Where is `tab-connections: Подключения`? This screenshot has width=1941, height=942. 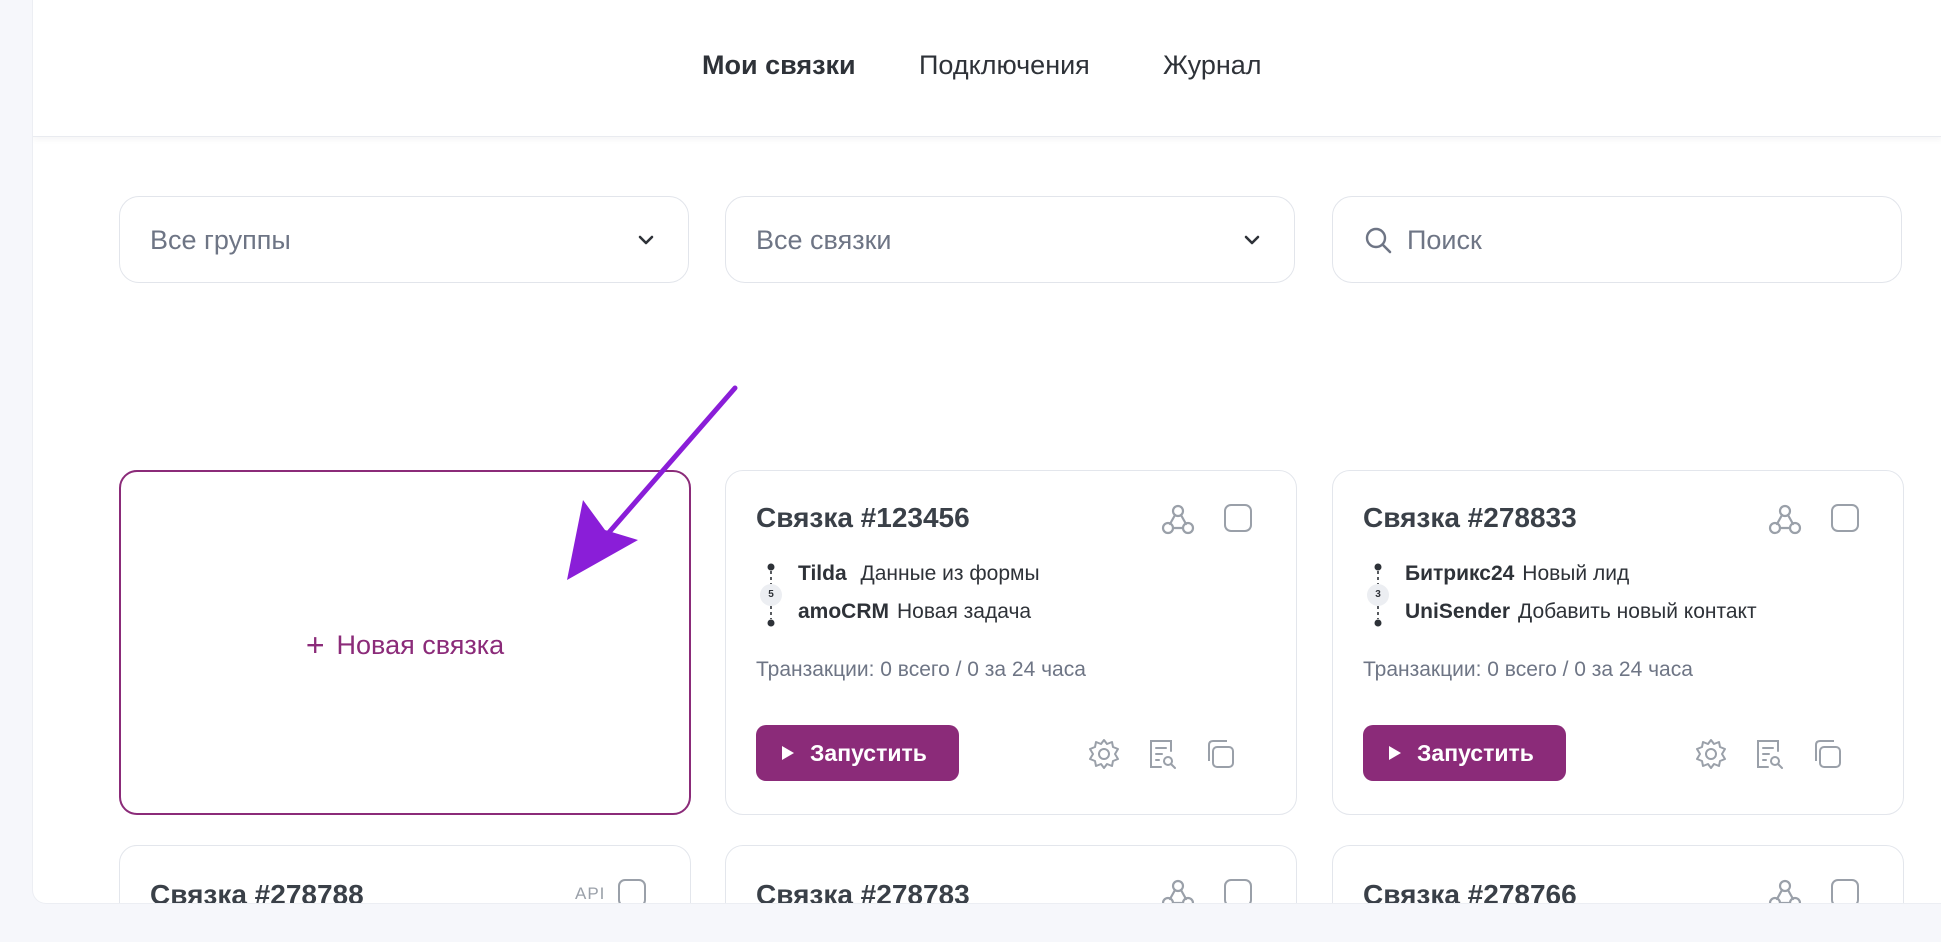 tab-connections: Подключения is located at coordinates (1004, 65).